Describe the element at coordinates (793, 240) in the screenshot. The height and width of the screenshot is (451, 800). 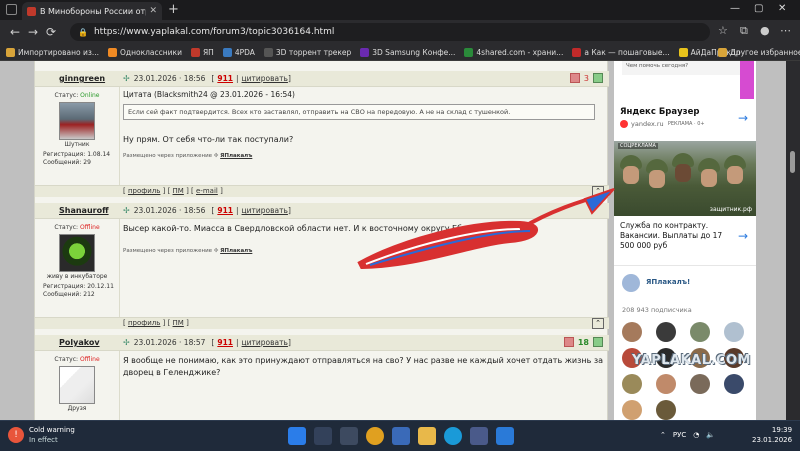
I see `page-scrollbar` at that location.